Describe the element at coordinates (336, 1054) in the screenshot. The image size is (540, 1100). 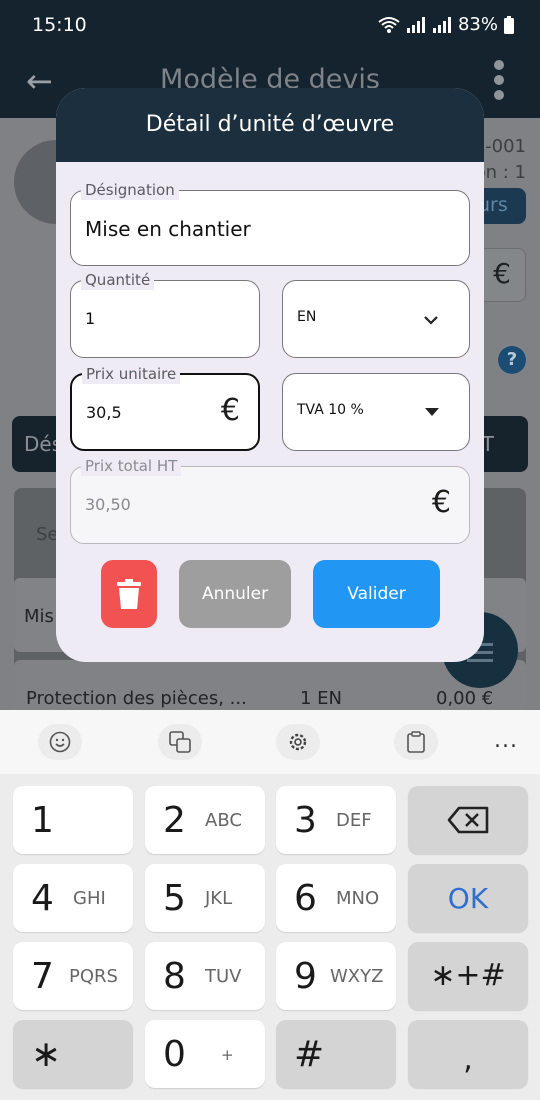
I see `key-hash: #` at that location.